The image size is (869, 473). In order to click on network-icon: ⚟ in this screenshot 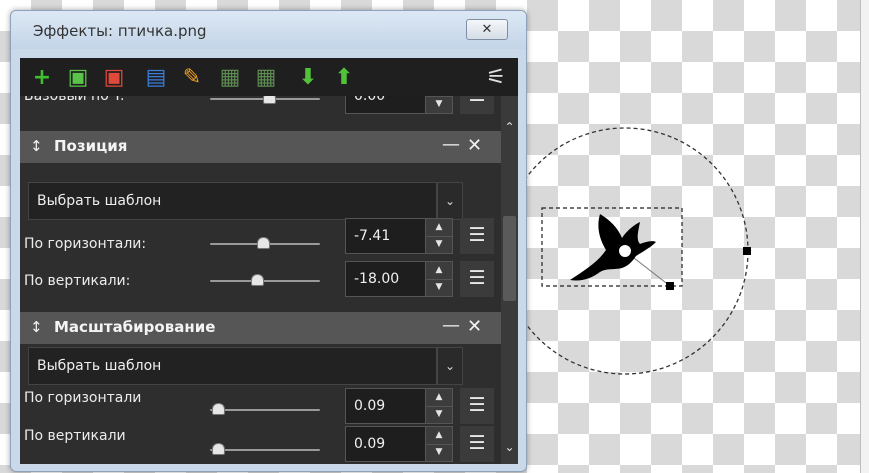, I will do `click(496, 77)`.